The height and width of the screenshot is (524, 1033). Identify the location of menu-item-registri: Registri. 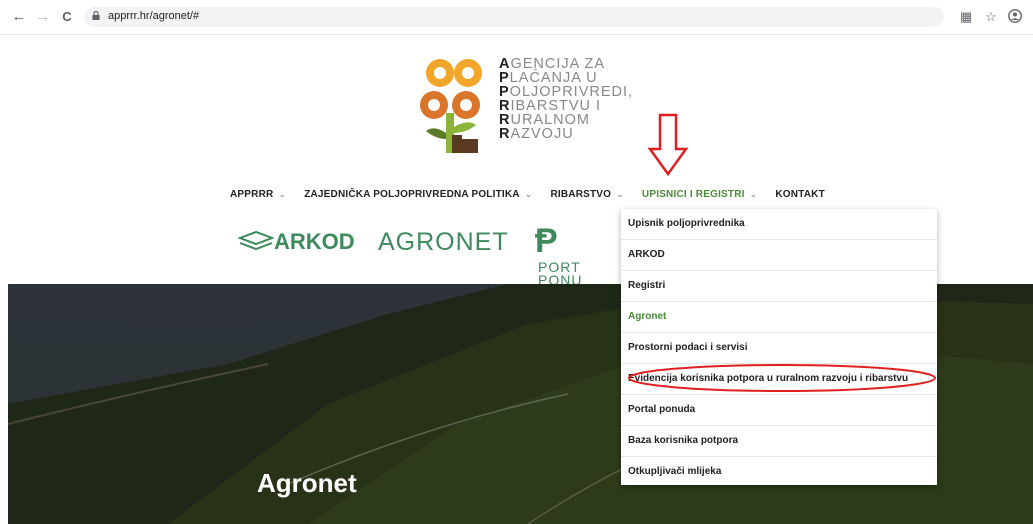
(779, 285).